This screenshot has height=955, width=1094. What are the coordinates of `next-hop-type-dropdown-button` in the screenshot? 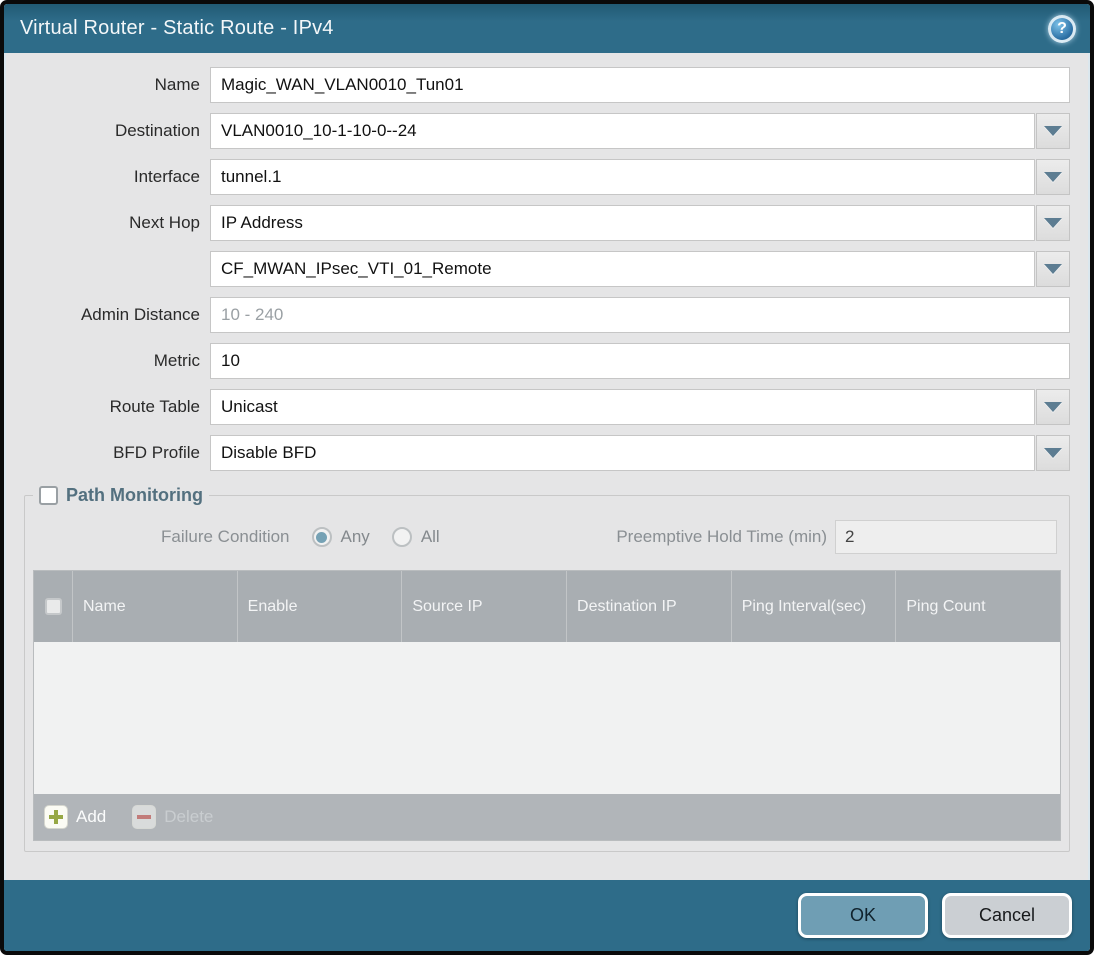 It's located at (1053, 223).